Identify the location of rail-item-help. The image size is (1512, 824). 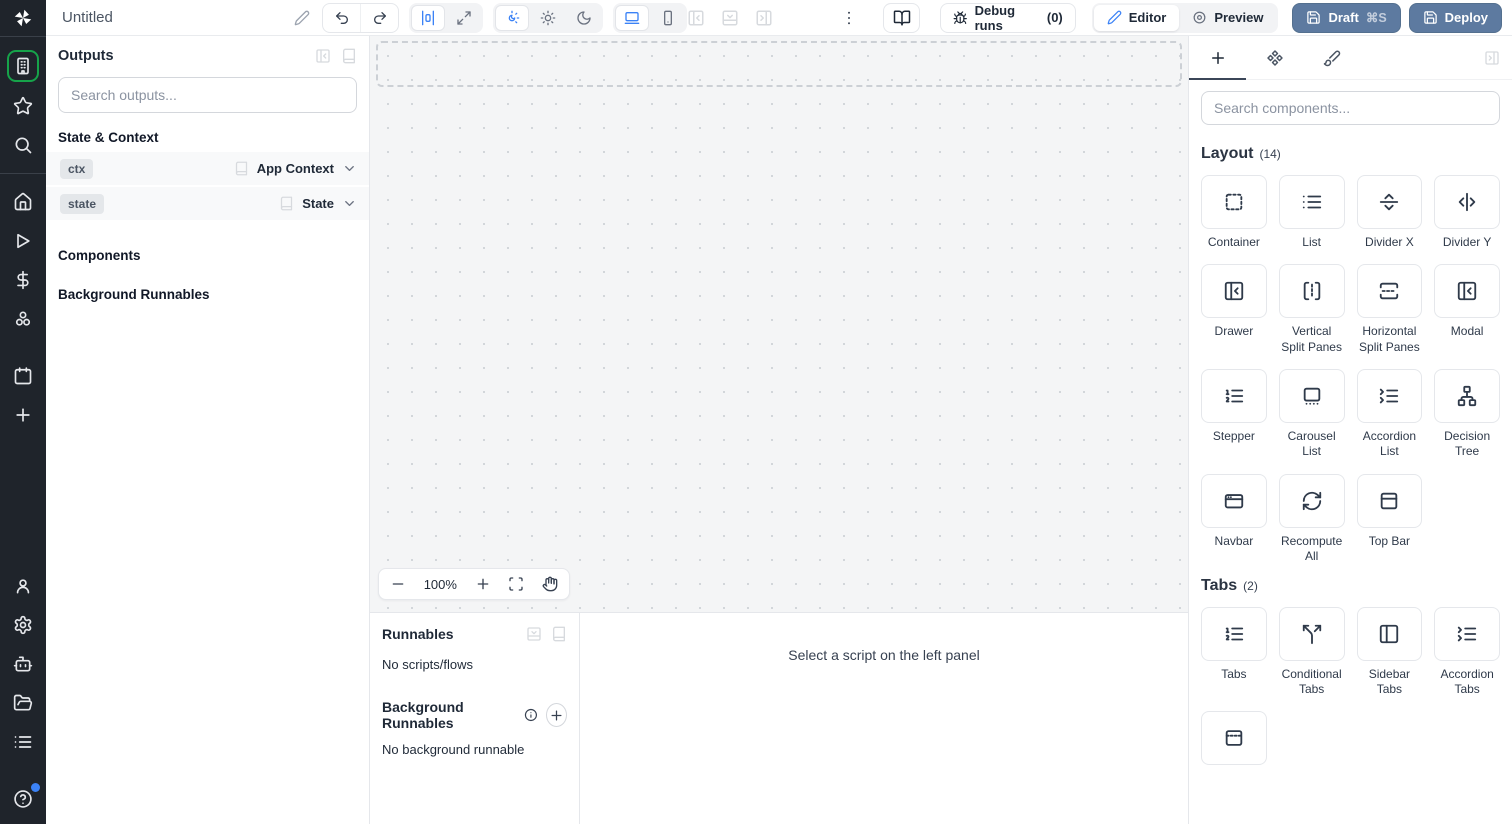
(24, 798).